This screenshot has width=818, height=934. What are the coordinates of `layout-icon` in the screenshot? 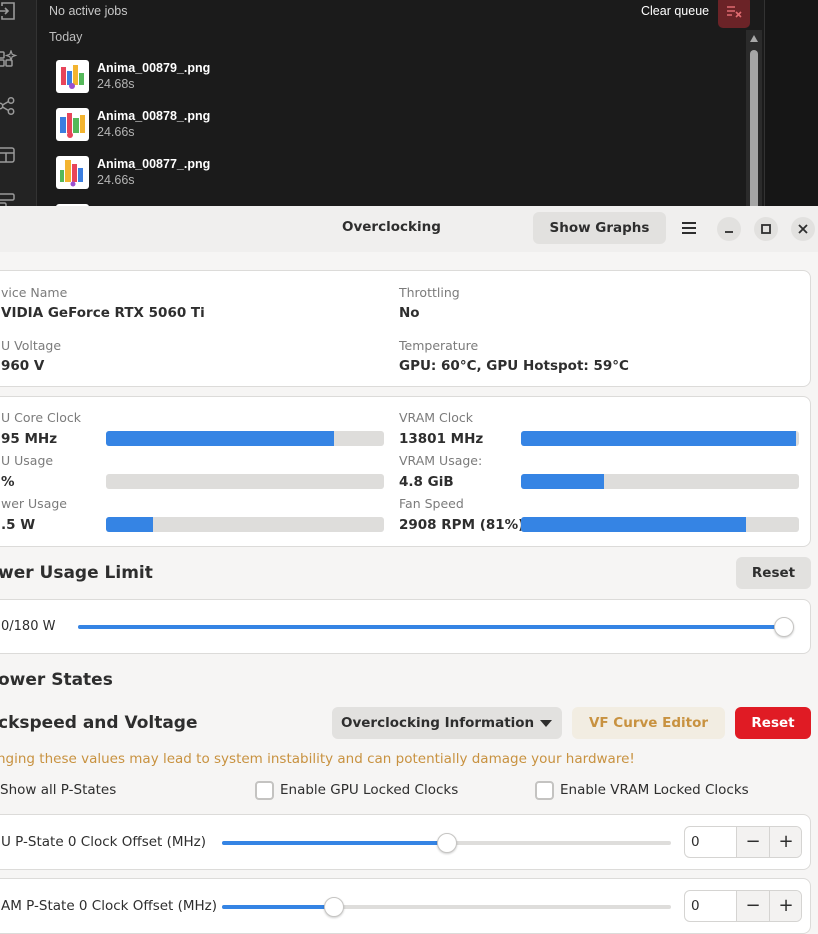 It's located at (9, 155).